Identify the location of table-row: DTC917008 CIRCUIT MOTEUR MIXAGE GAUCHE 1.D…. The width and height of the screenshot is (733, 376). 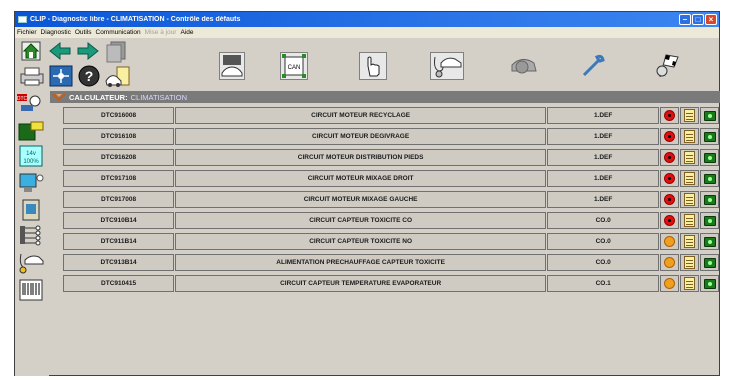
(385, 199).